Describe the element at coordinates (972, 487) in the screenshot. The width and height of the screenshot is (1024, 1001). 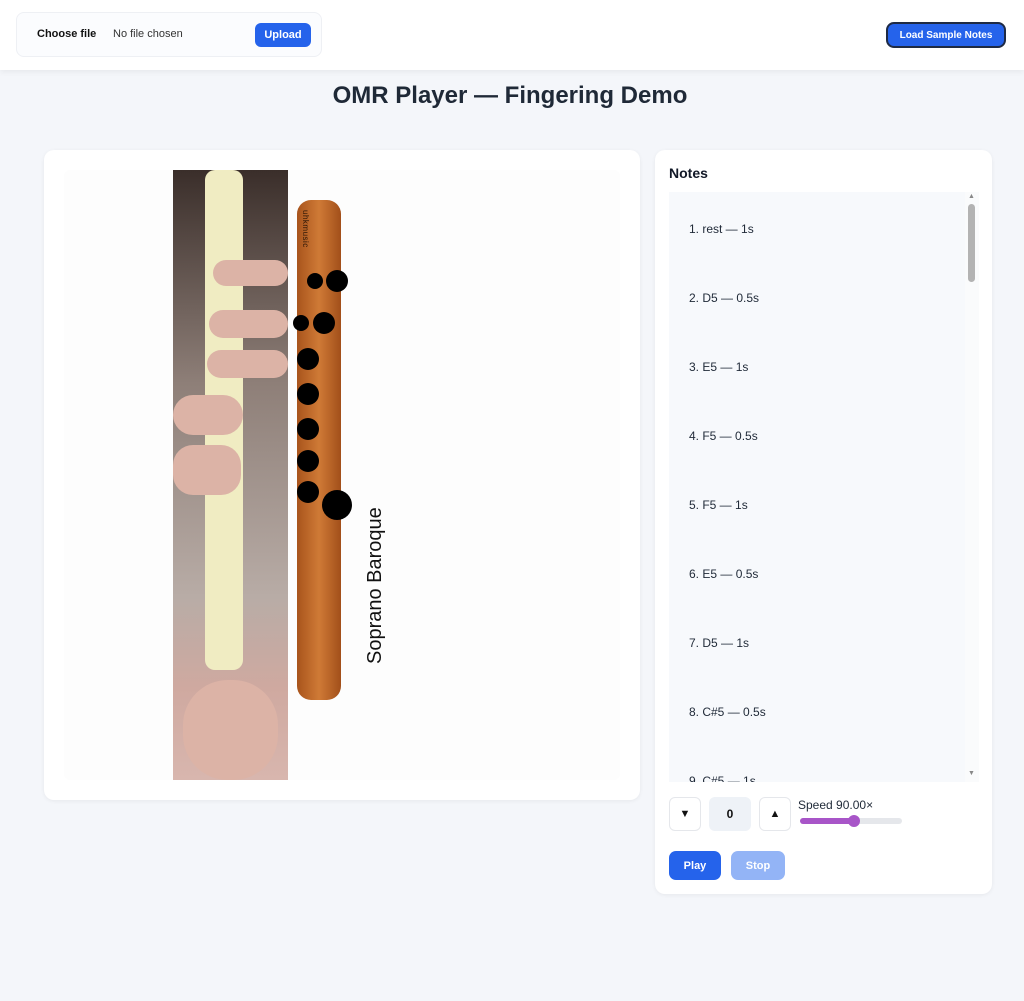
I see `notes-scrollbar: ▲ ▼` at that location.